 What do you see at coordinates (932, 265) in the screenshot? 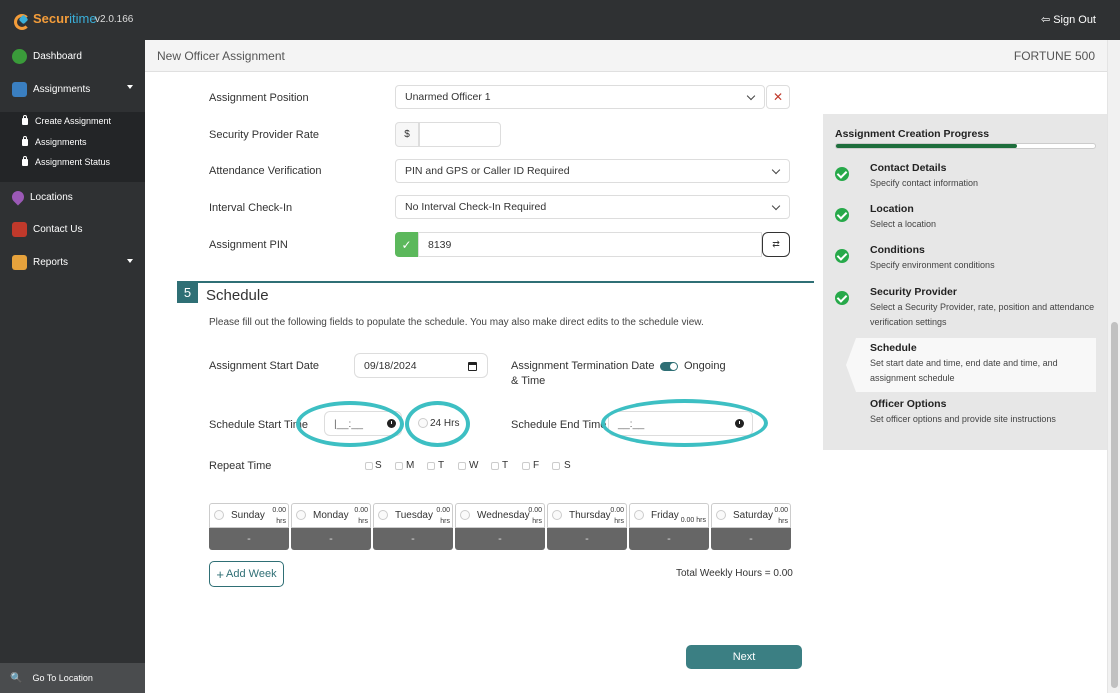
I see `step-description: Specify environment conditions` at bounding box center [932, 265].